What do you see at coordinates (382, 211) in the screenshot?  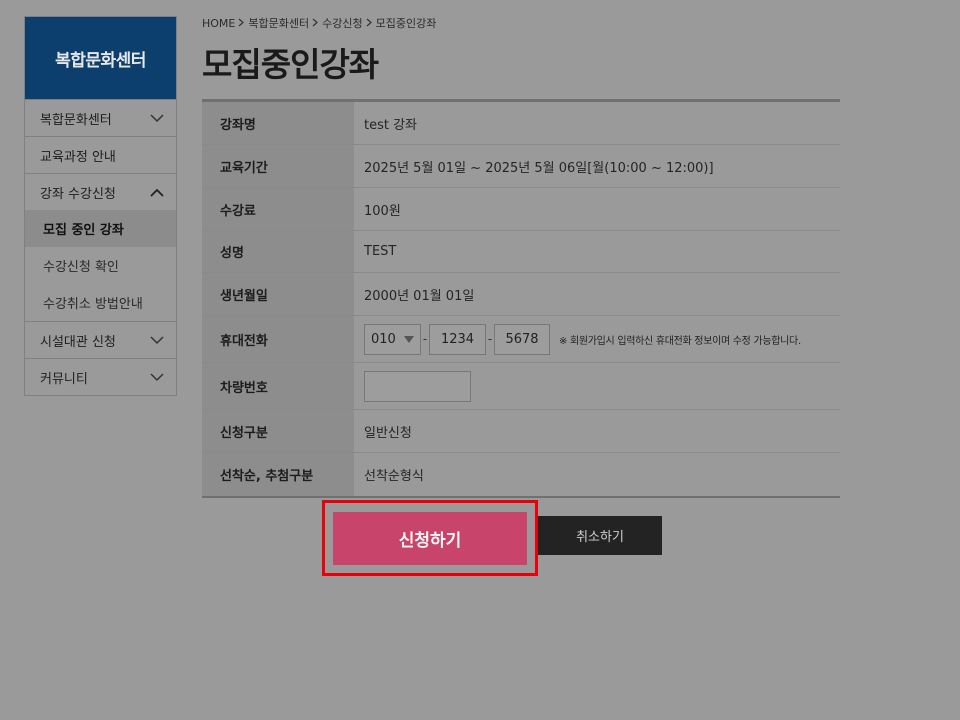 I see `fee-value: 100원` at bounding box center [382, 211].